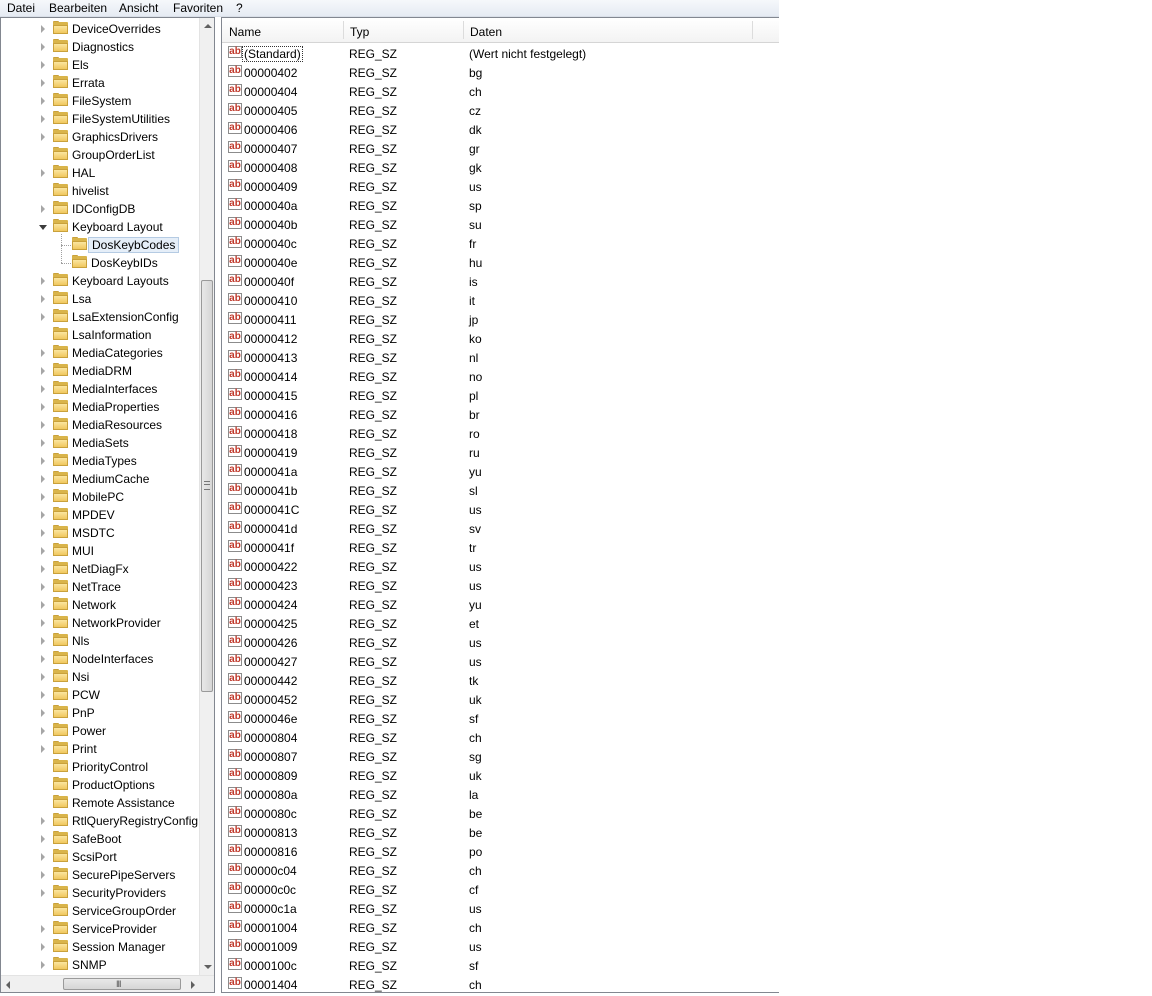 Image resolution: width=1152 pixels, height=996 pixels. What do you see at coordinates (99, 281) in the screenshot?
I see `tree-item: Keyboard Layouts` at bounding box center [99, 281].